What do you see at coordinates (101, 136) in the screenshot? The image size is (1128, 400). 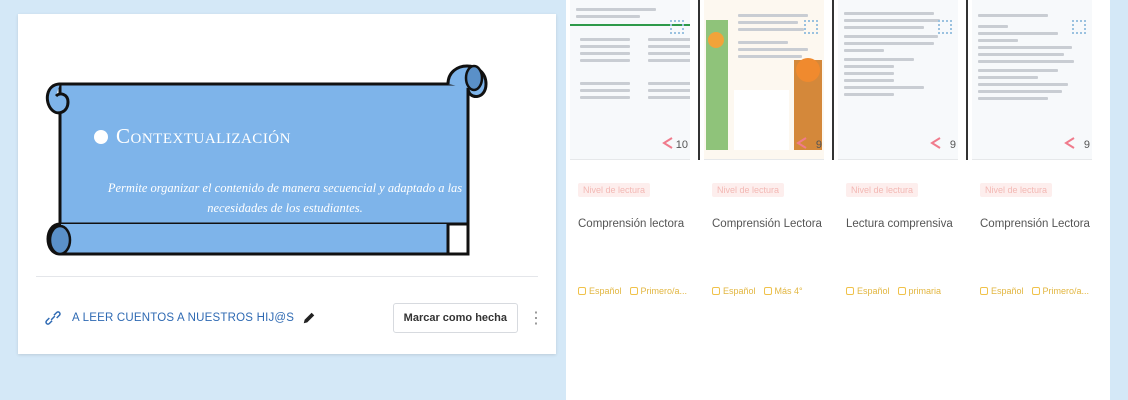 I see `user-icon` at bounding box center [101, 136].